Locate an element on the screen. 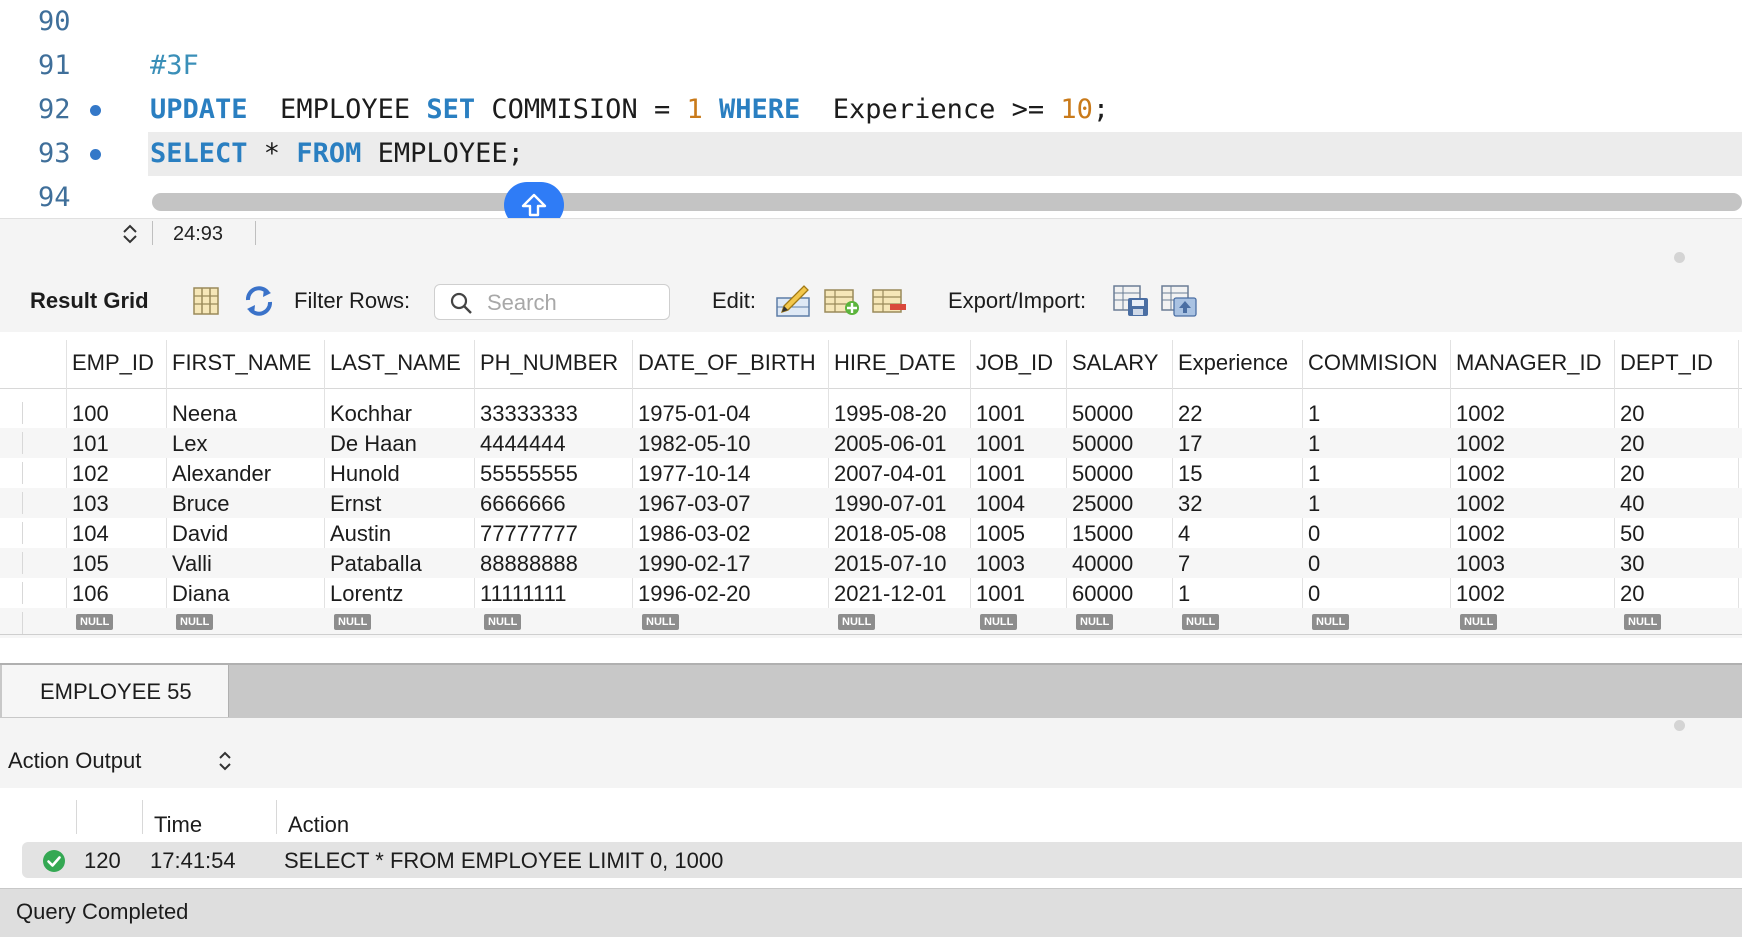 This screenshot has height=937, width=1742. export-icon is located at coordinates (1131, 300).